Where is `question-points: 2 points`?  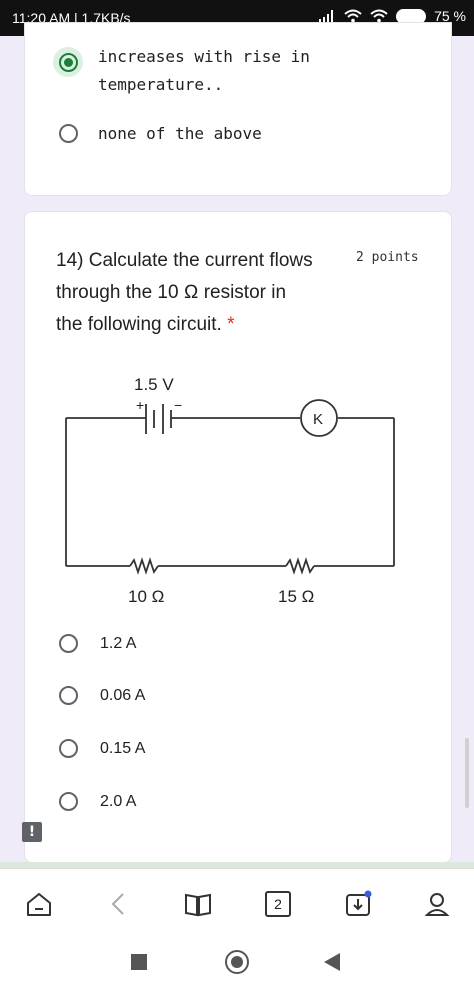 question-points: 2 points is located at coordinates (387, 257).